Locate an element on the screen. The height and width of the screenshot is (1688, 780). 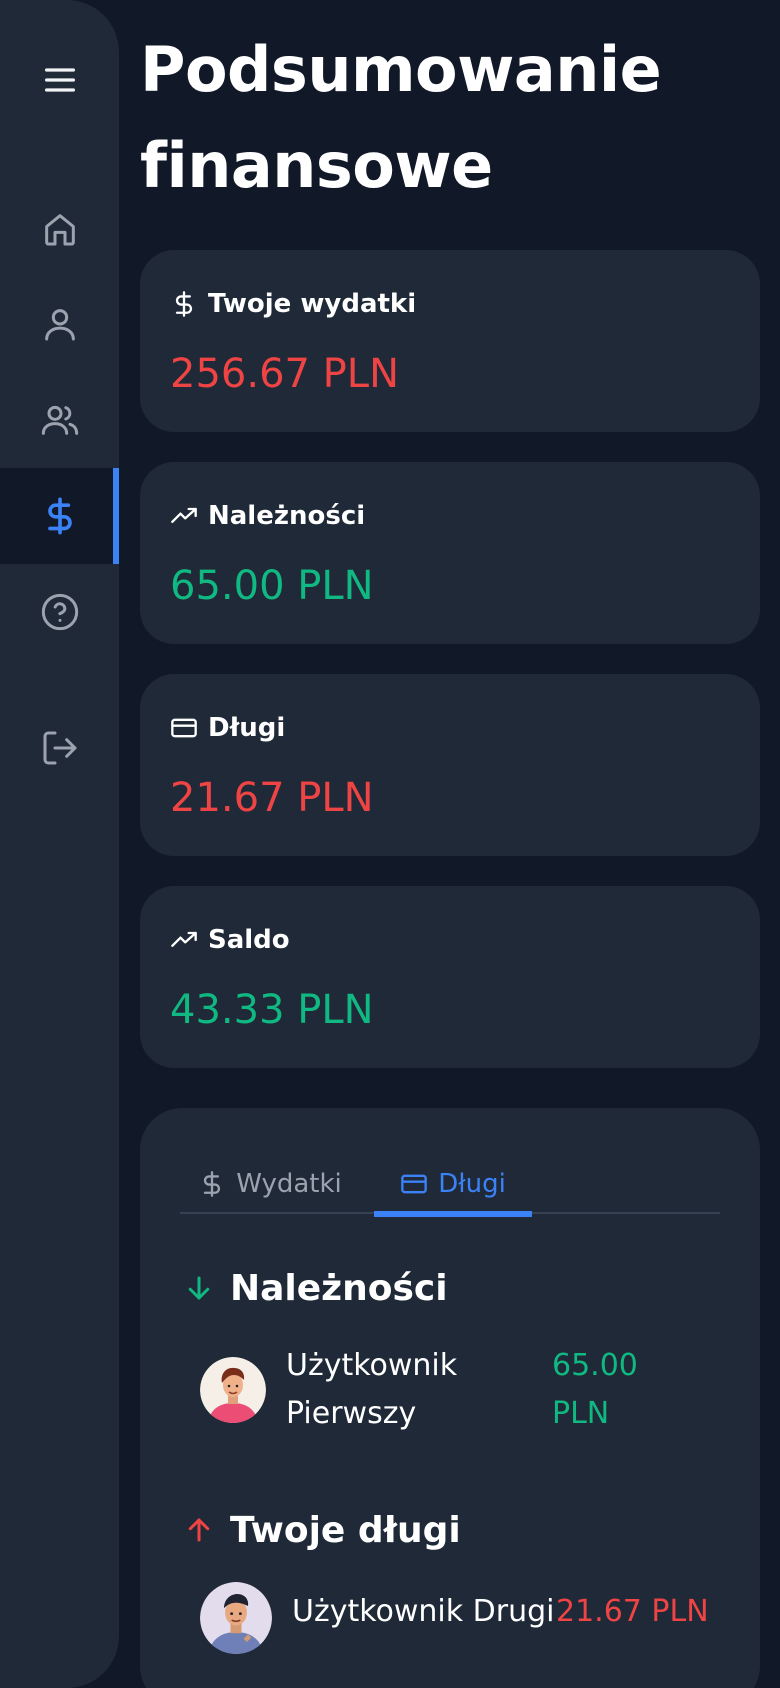
stat-value: 21.67 PLN is located at coordinates (272, 798).